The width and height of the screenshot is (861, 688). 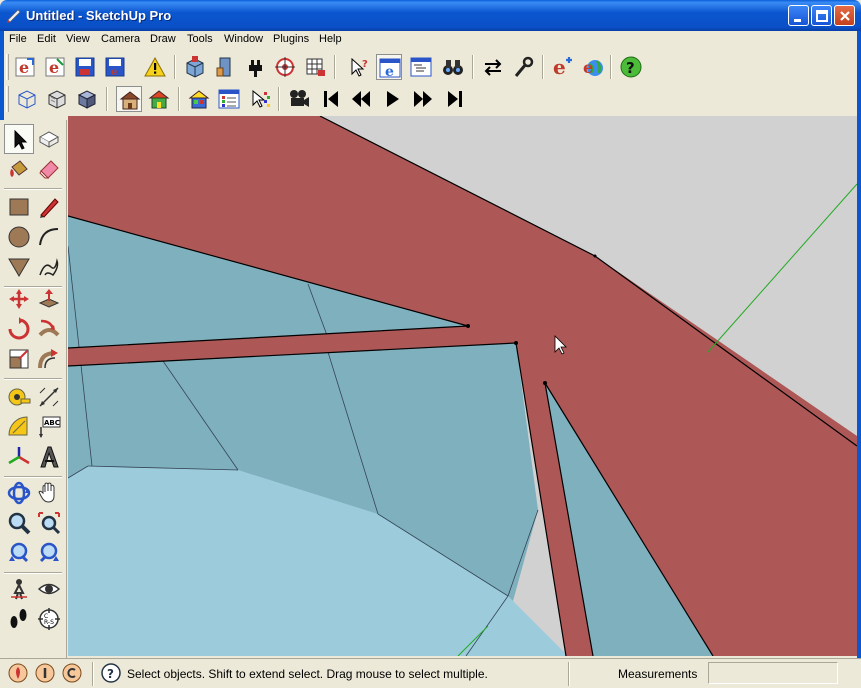 I want to click on orbit-tool, so click(x=19, y=493).